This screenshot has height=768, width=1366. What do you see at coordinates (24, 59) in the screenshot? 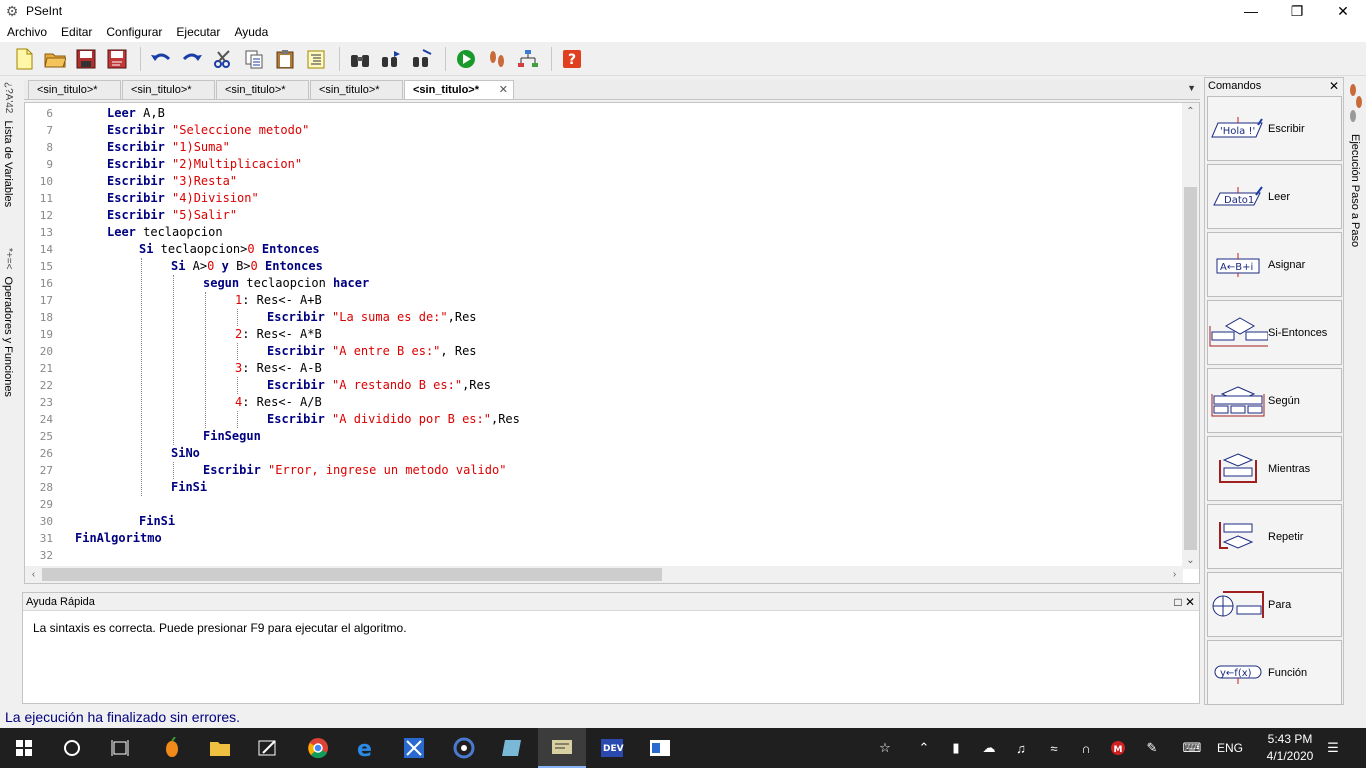
I see `new-file-button` at bounding box center [24, 59].